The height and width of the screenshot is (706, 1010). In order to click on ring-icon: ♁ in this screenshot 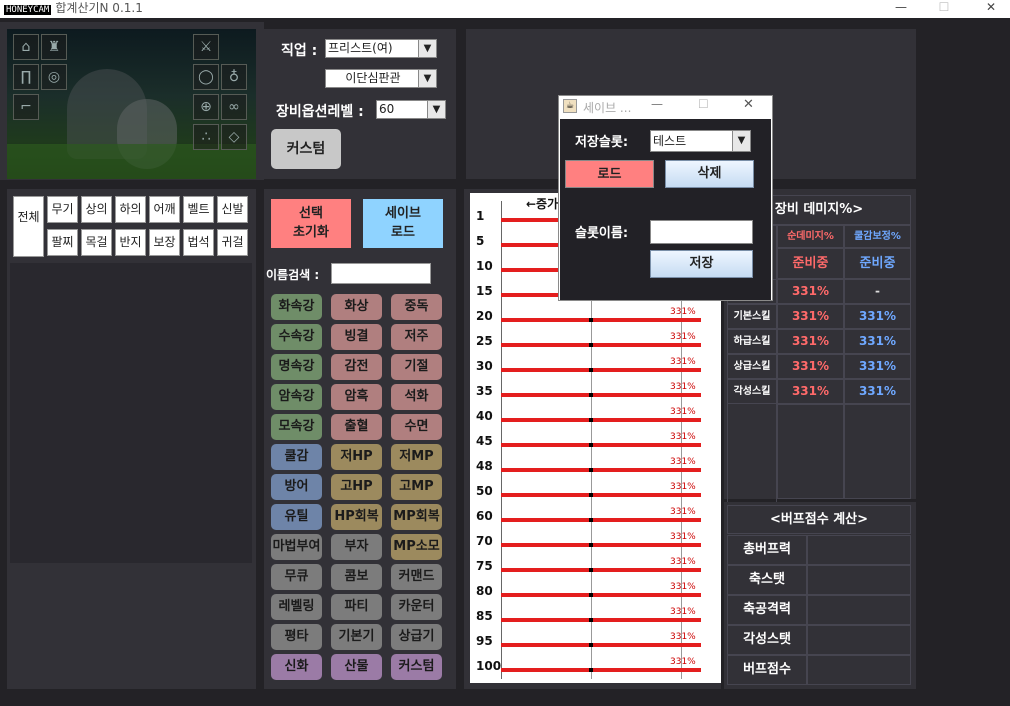, I will do `click(234, 77)`.